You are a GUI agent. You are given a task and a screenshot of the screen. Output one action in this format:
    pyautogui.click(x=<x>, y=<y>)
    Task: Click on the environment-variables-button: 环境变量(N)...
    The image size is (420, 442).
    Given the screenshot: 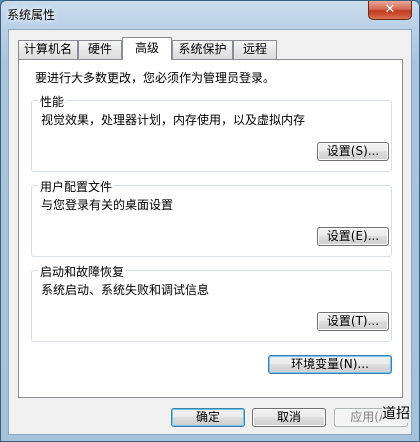 What is the action you would take?
    pyautogui.click(x=330, y=364)
    